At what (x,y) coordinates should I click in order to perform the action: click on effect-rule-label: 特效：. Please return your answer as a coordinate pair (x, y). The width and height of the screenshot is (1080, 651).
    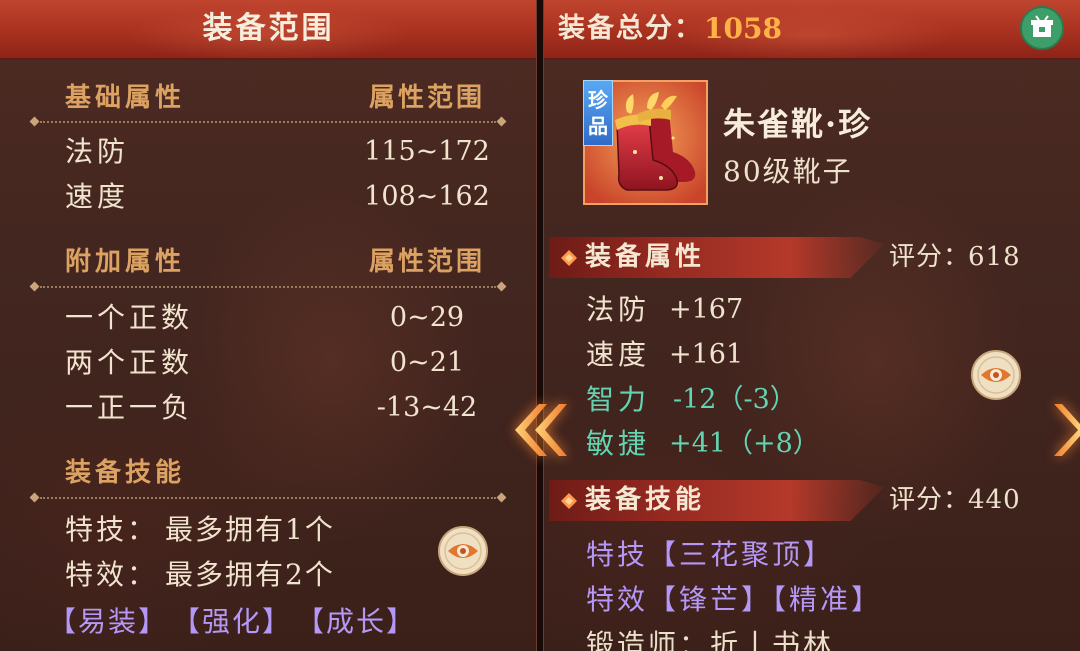
    Looking at the image, I should click on (112, 574).